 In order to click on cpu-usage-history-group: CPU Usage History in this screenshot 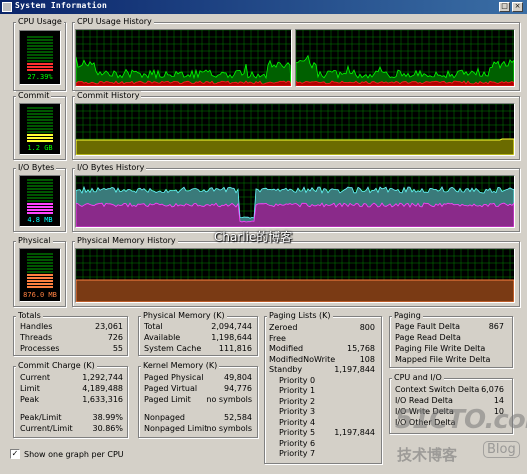, I will do `click(296, 54)`.